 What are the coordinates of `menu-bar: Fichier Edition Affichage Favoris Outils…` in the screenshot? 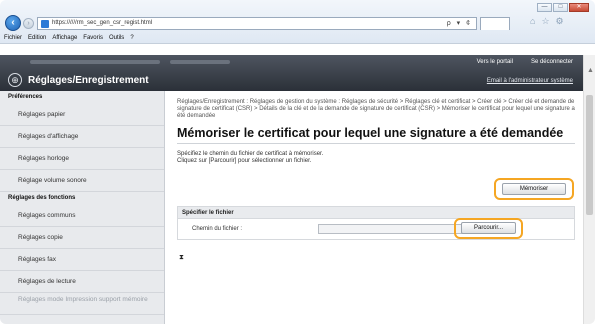 It's located at (297, 38).